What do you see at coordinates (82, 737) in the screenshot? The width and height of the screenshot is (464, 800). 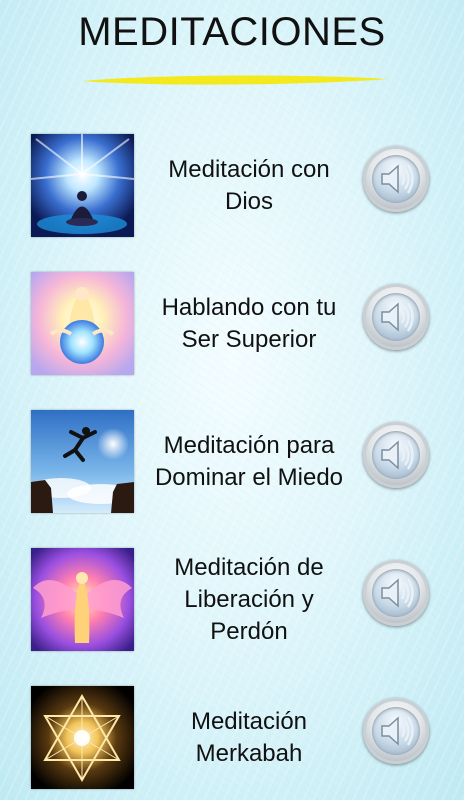 I see `merkabah-star-icon` at bounding box center [82, 737].